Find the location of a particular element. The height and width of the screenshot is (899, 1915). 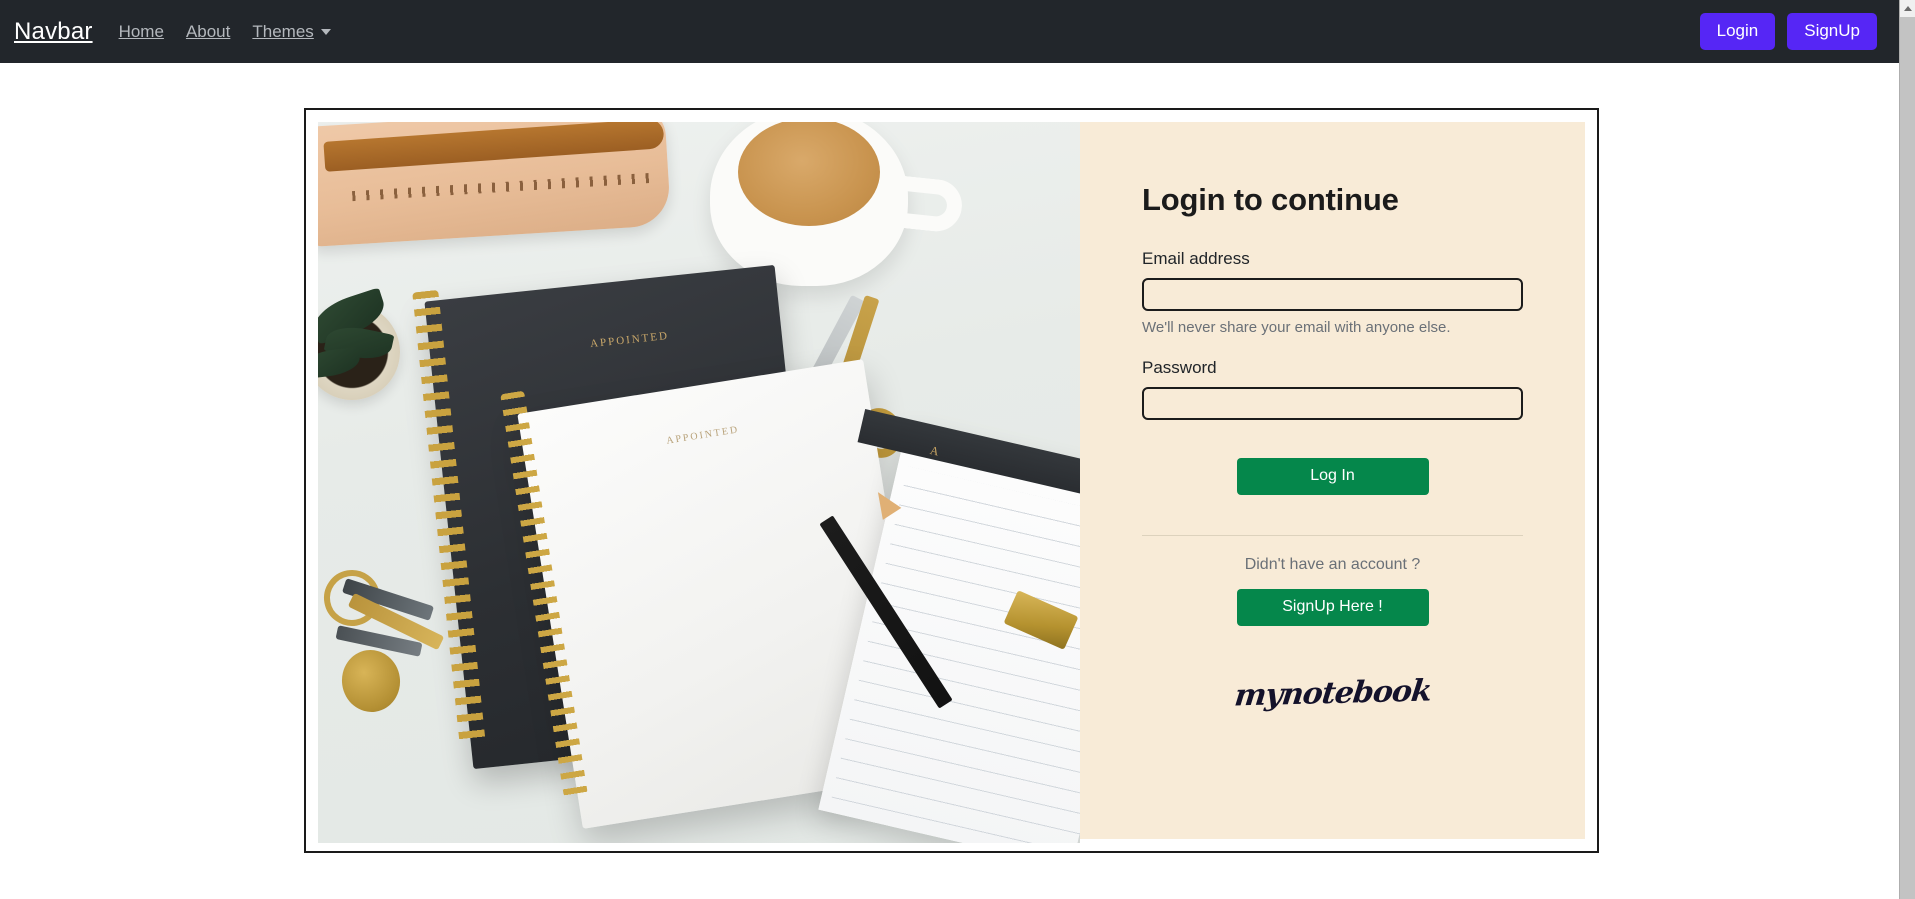

navbar-links: Home About Themes is located at coordinates (225, 32).